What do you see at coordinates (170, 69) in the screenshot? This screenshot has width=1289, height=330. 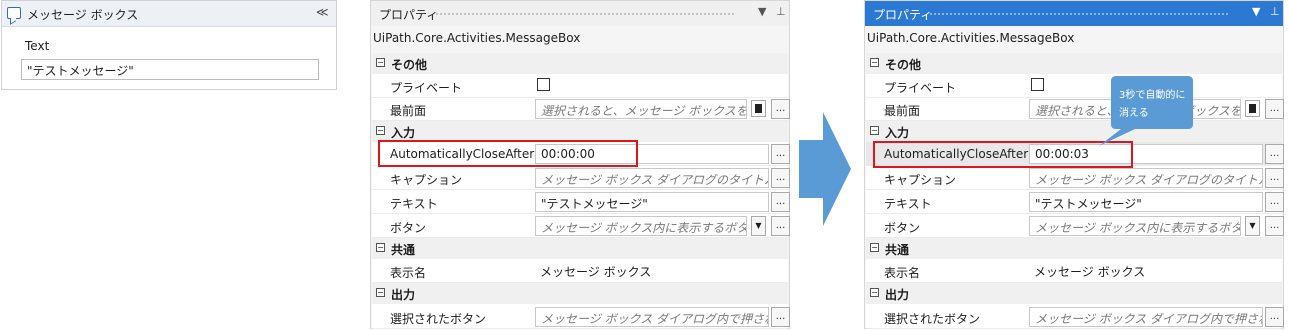 I see `text-field-input: "テストメッセージ"` at bounding box center [170, 69].